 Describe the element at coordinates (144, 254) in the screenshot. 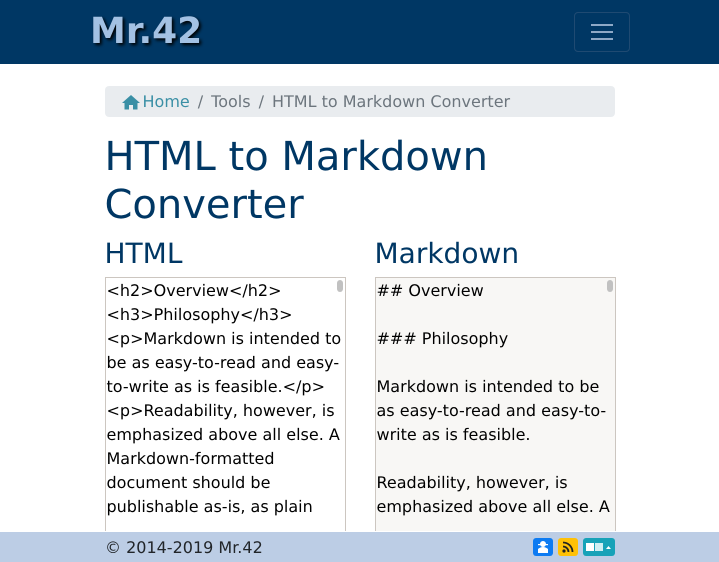

I see `section-heading: HTML` at that location.